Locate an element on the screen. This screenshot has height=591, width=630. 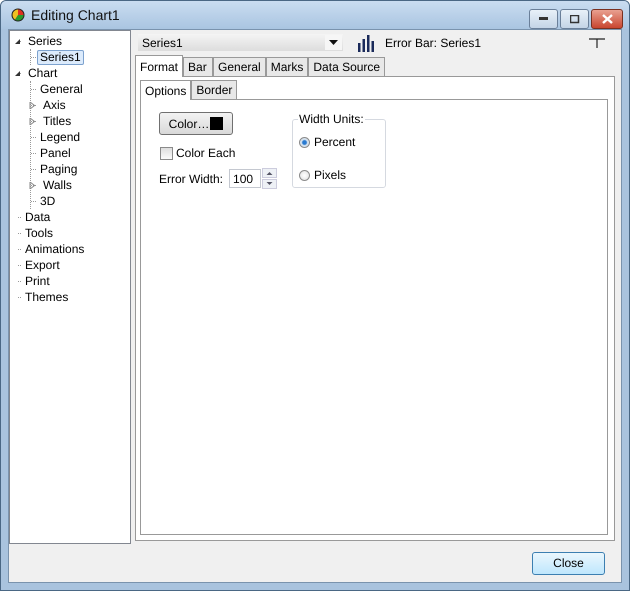
tab: Format is located at coordinates (159, 66).